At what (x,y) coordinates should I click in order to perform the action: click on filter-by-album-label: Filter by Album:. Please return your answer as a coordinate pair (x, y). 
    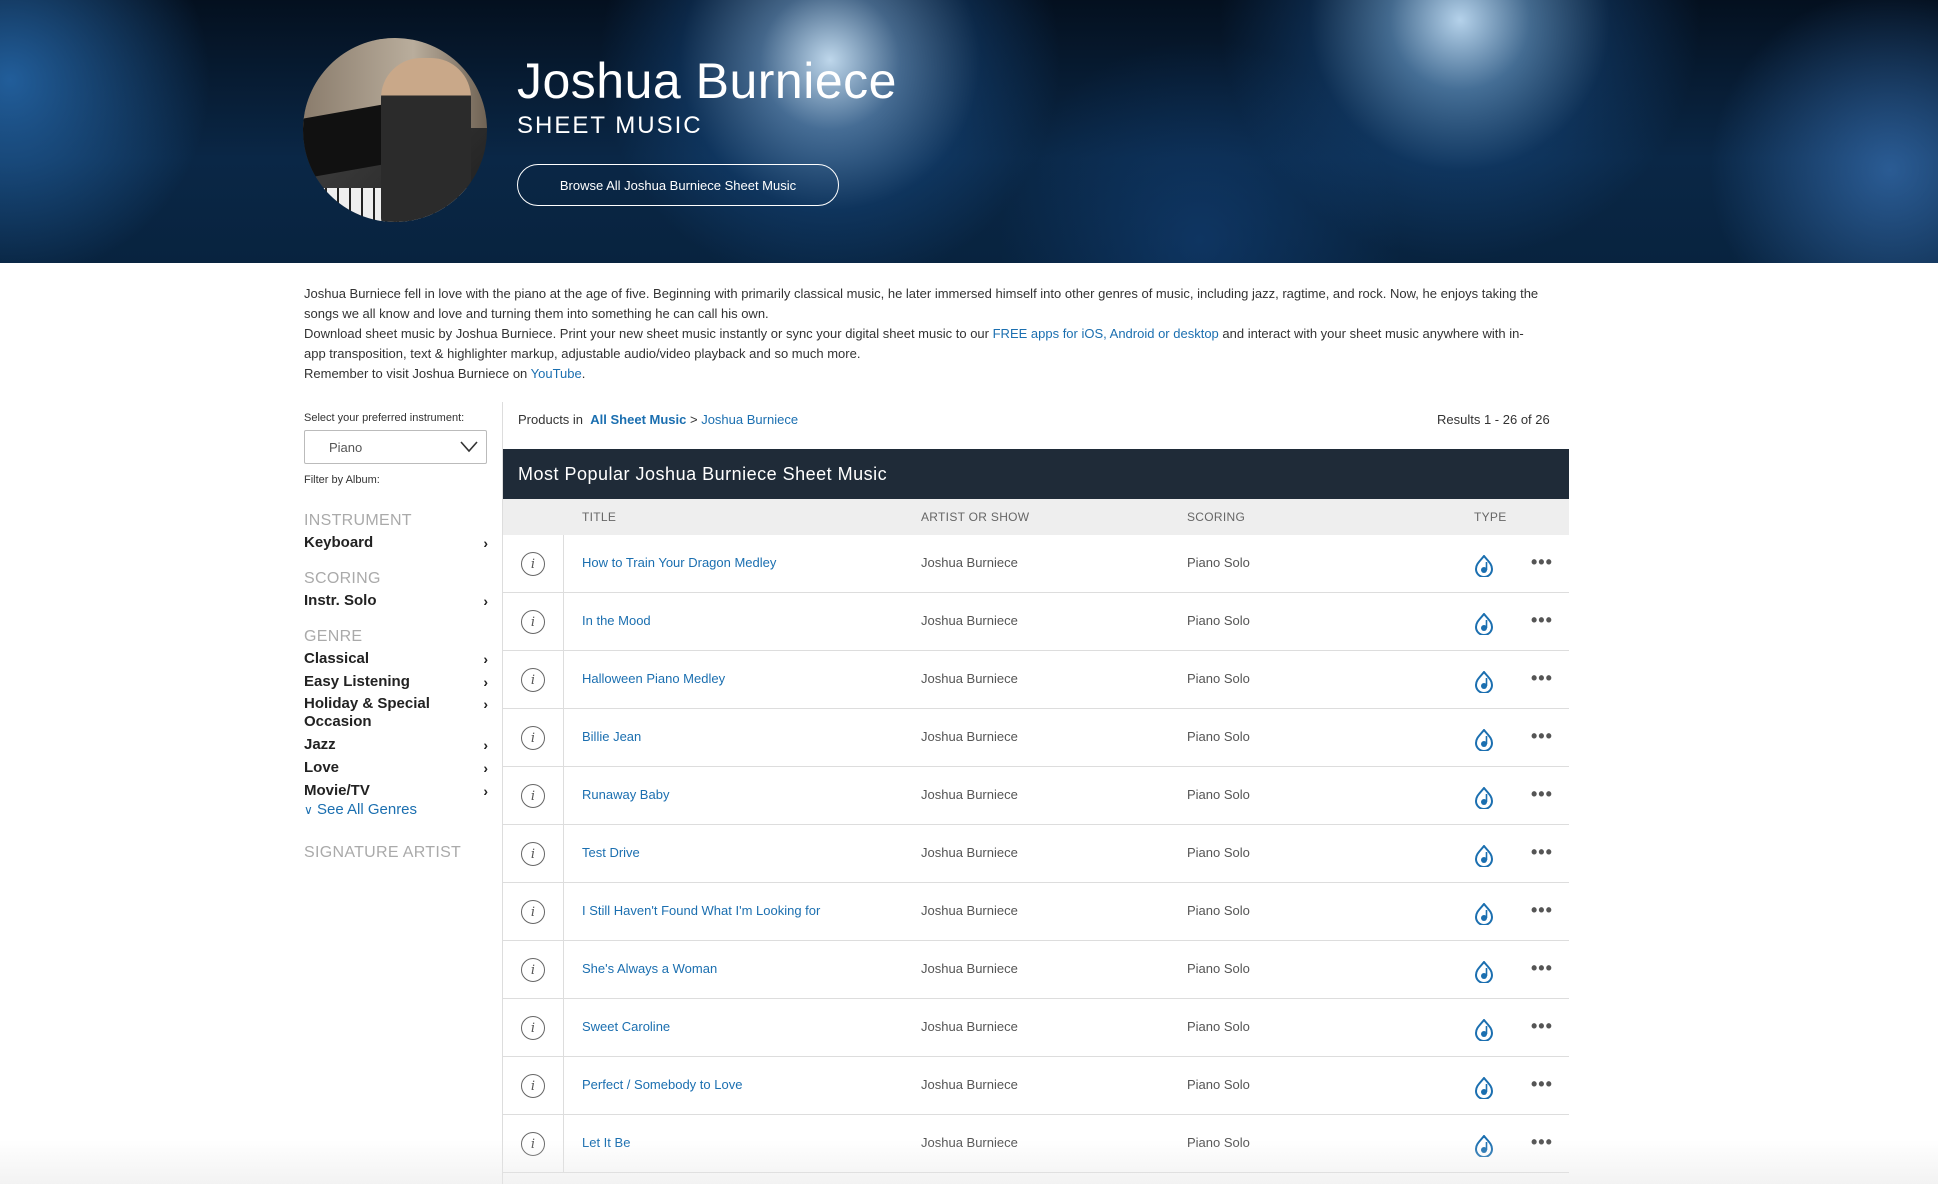
    Looking at the image, I should click on (342, 480).